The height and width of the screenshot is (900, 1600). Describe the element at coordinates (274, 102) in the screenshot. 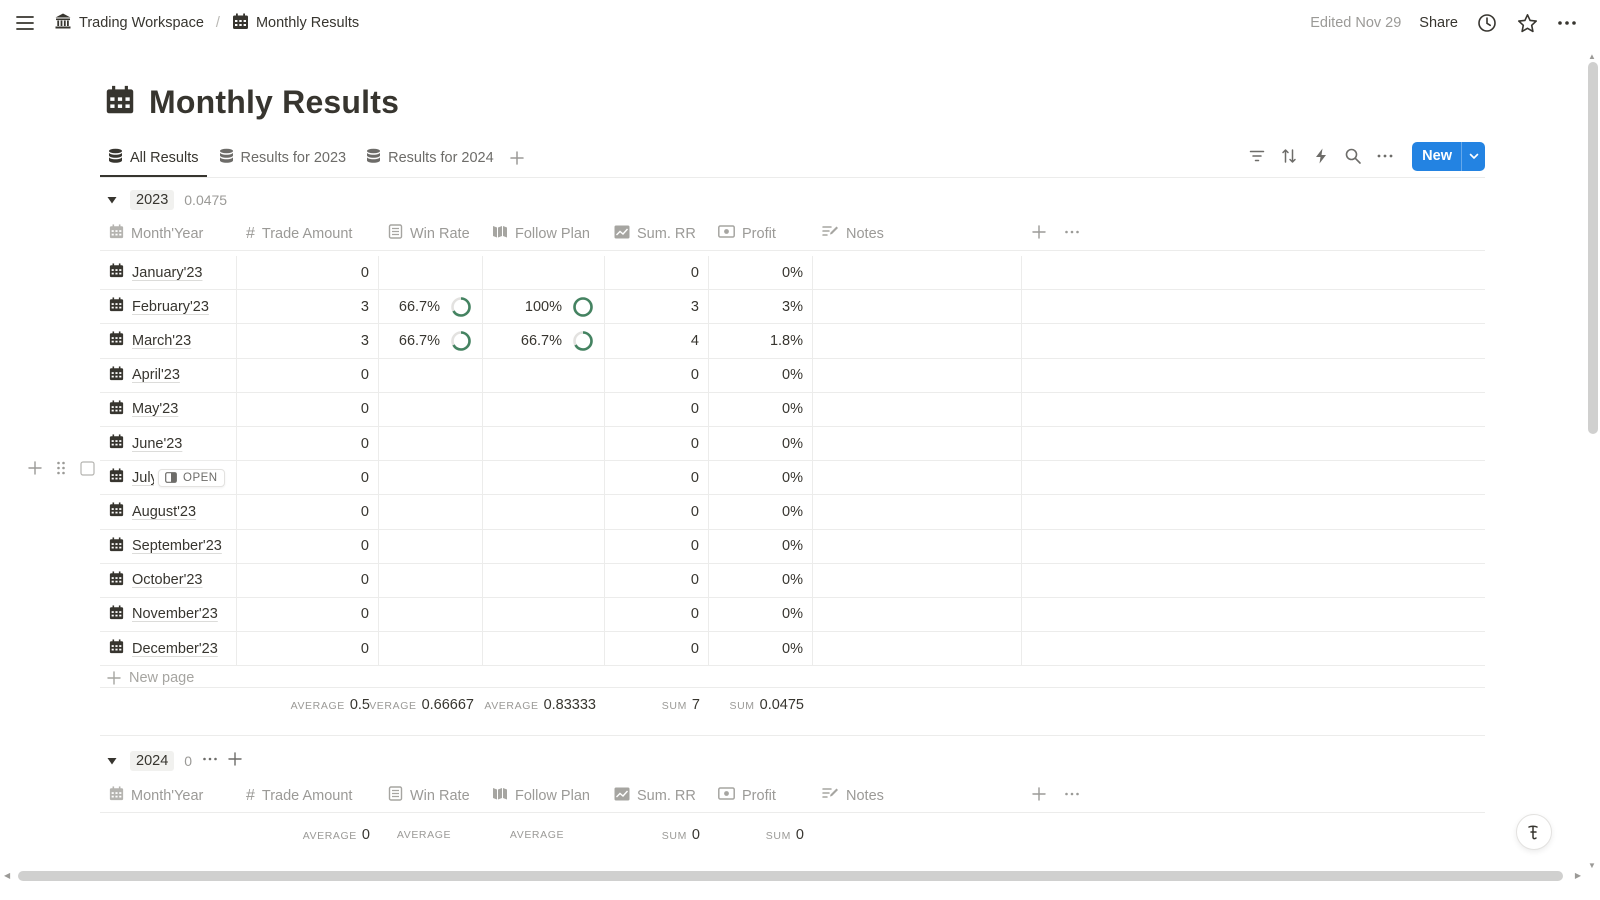

I see `page-title: Monthly Results` at that location.